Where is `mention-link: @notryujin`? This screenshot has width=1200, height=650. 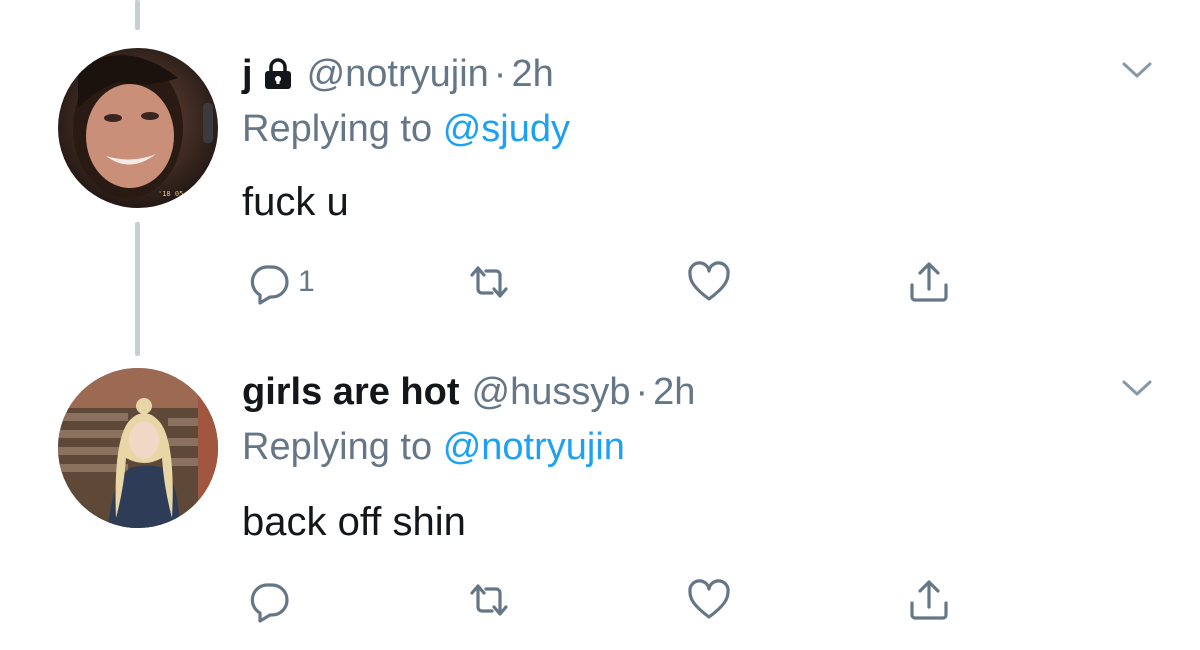 mention-link: @notryujin is located at coordinates (534, 447).